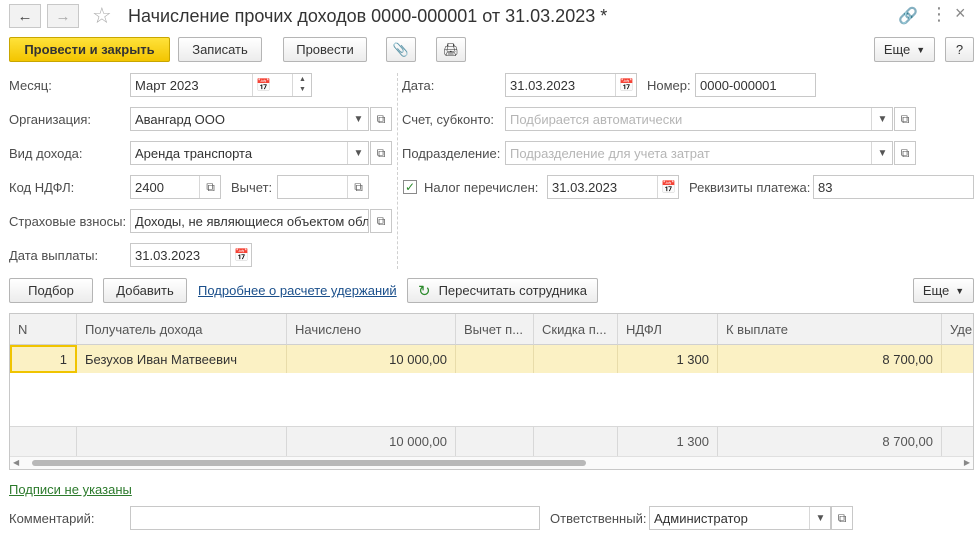 The width and height of the screenshot is (978, 543). What do you see at coordinates (68, 221) in the screenshot?
I see `insurance-label: Страховые взносы:` at bounding box center [68, 221].